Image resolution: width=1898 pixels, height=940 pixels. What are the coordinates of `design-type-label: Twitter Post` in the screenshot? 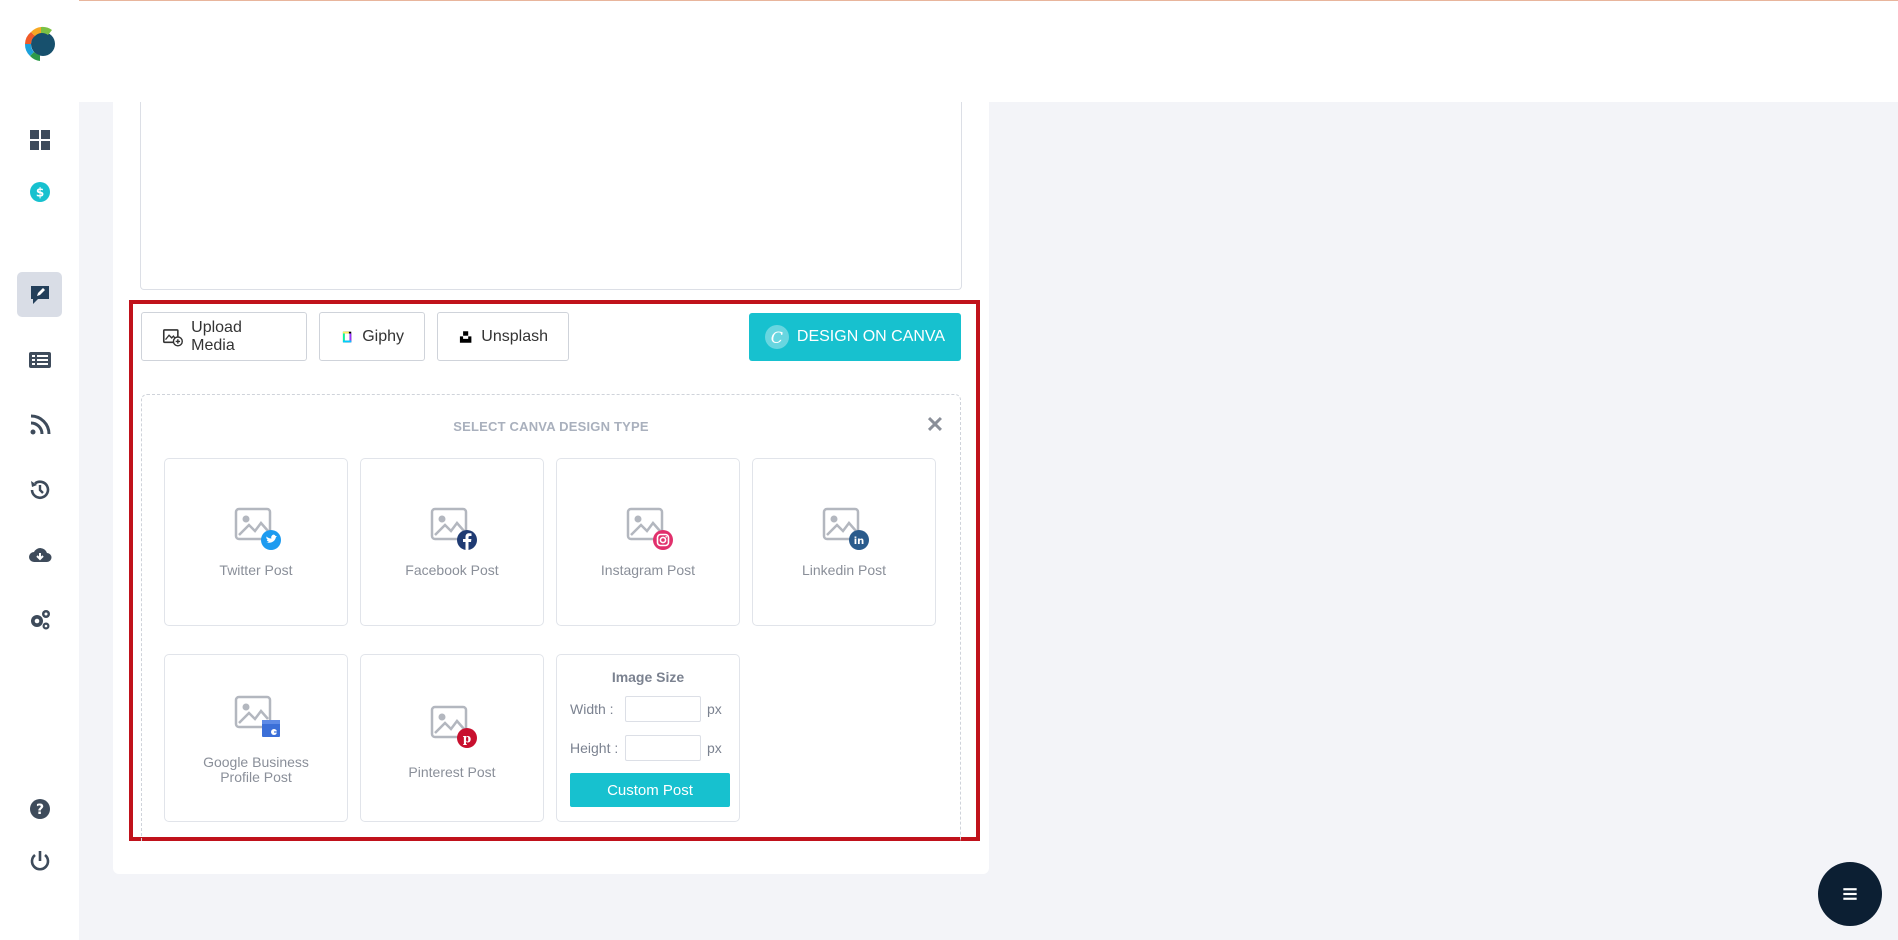 It's located at (256, 570).